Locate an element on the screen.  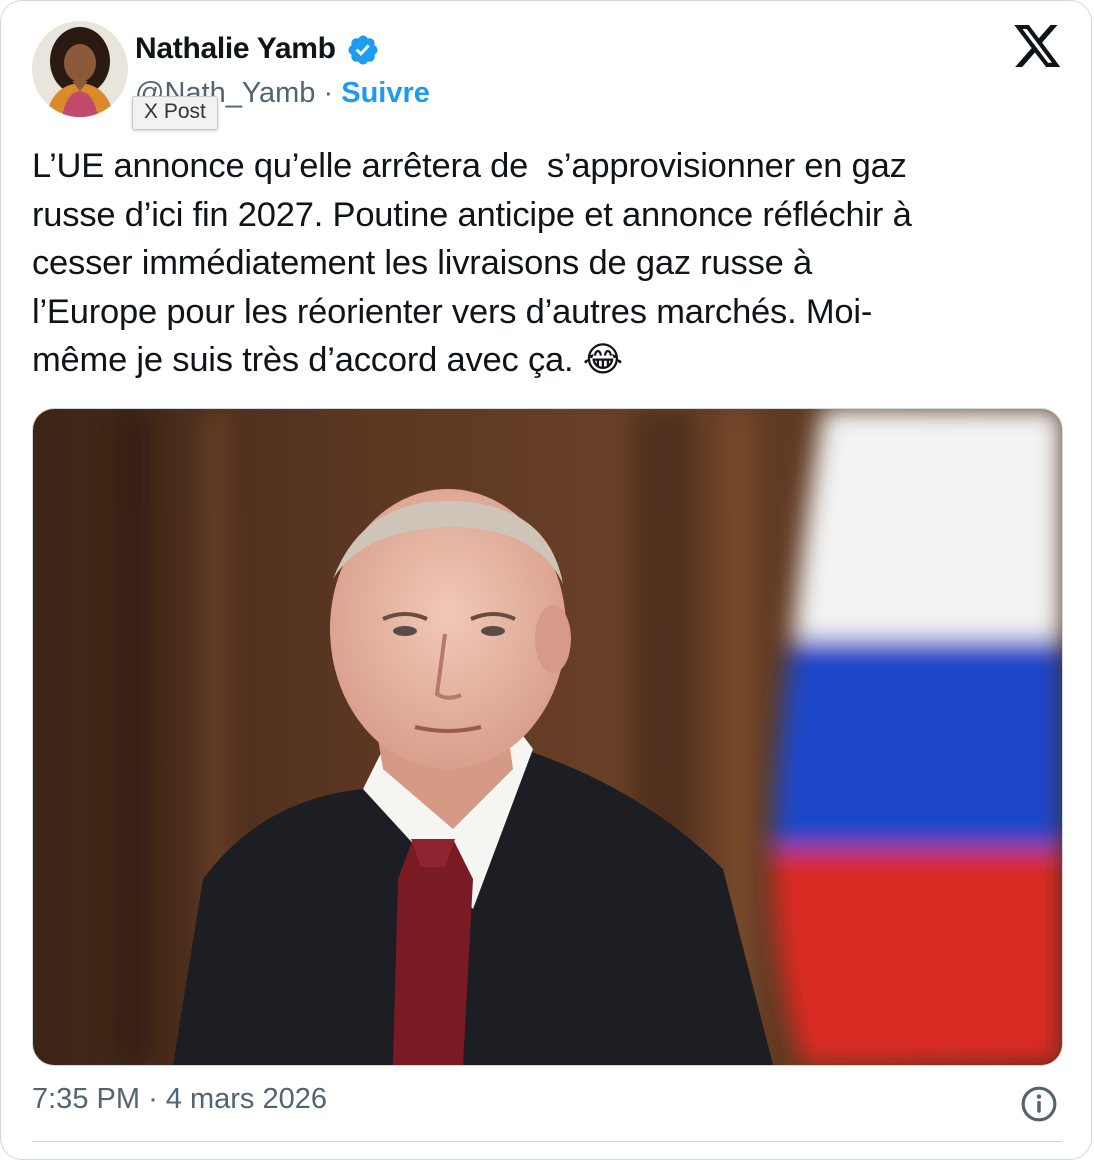
avatar is located at coordinates (80, 69).